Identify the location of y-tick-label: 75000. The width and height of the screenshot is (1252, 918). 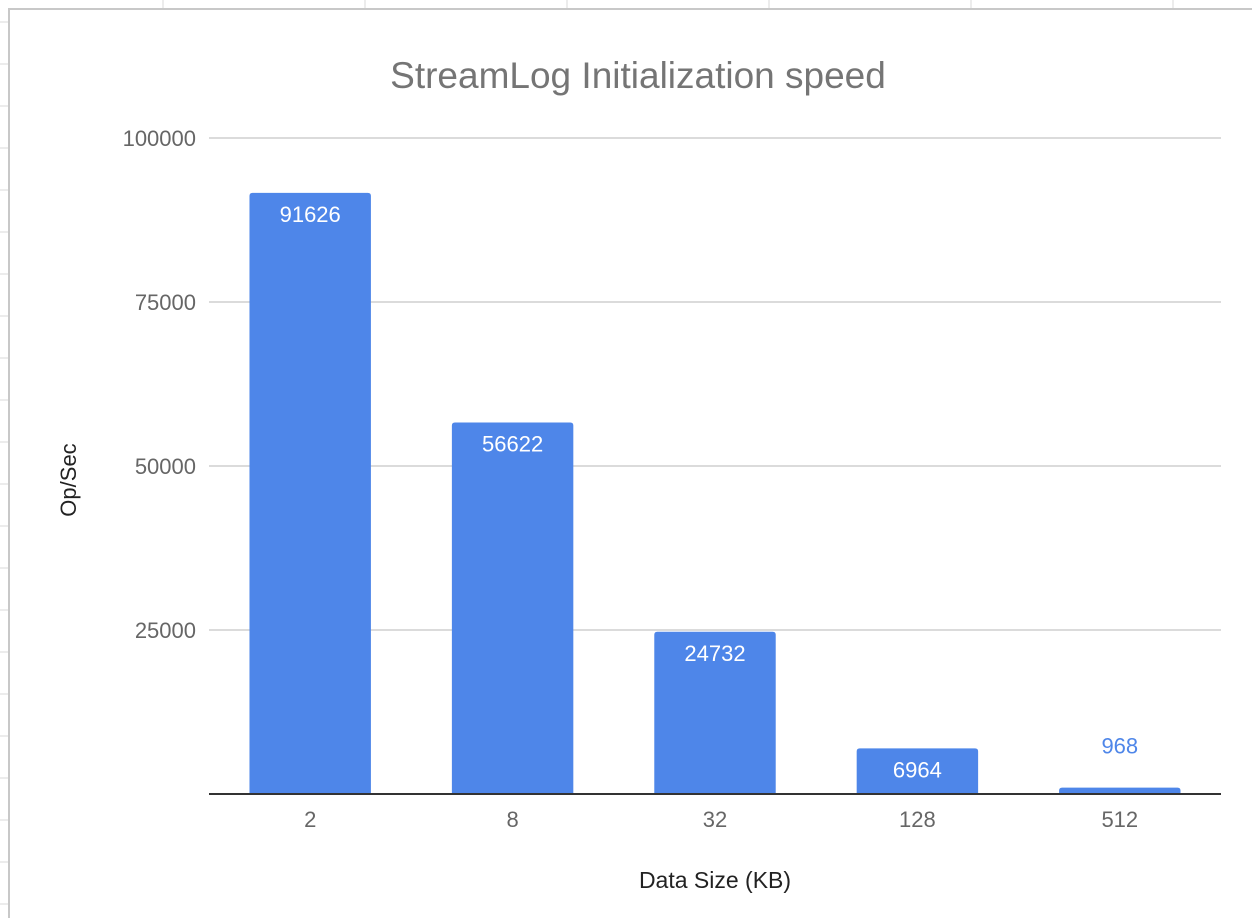
(165, 302).